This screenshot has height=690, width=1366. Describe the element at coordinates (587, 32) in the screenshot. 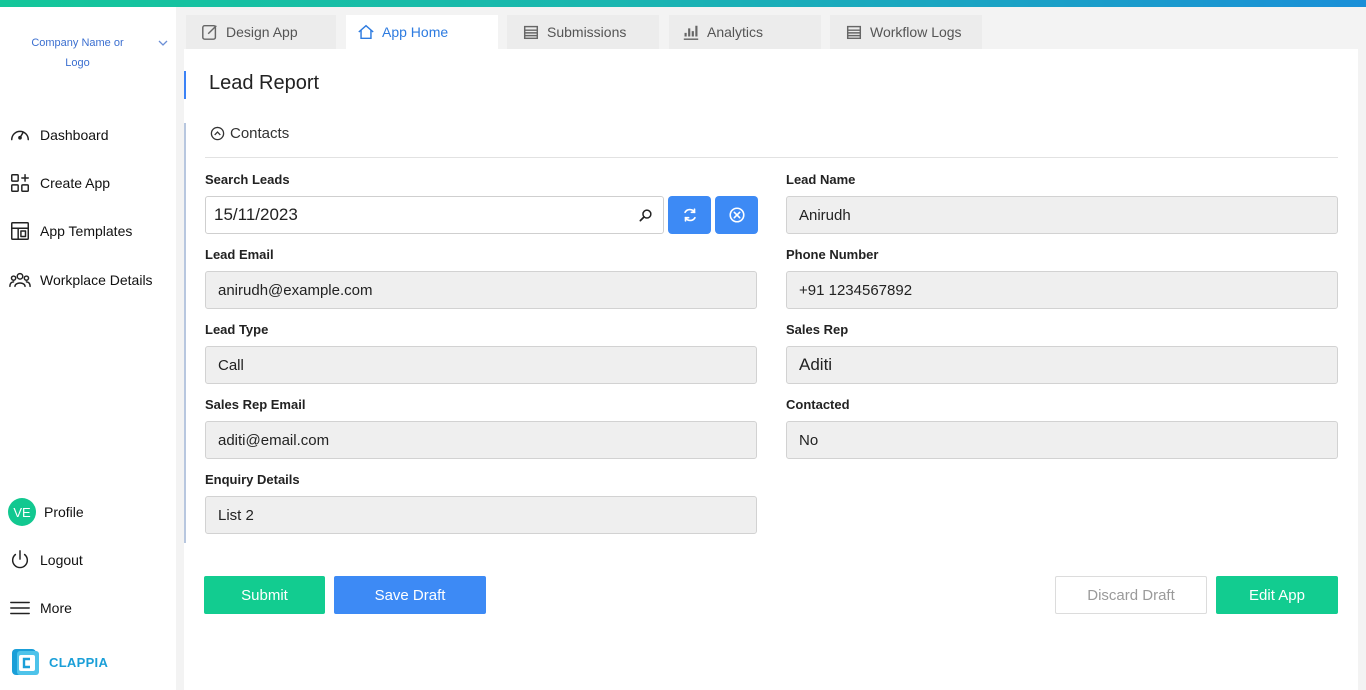

I see `tab-label: Submissions` at that location.